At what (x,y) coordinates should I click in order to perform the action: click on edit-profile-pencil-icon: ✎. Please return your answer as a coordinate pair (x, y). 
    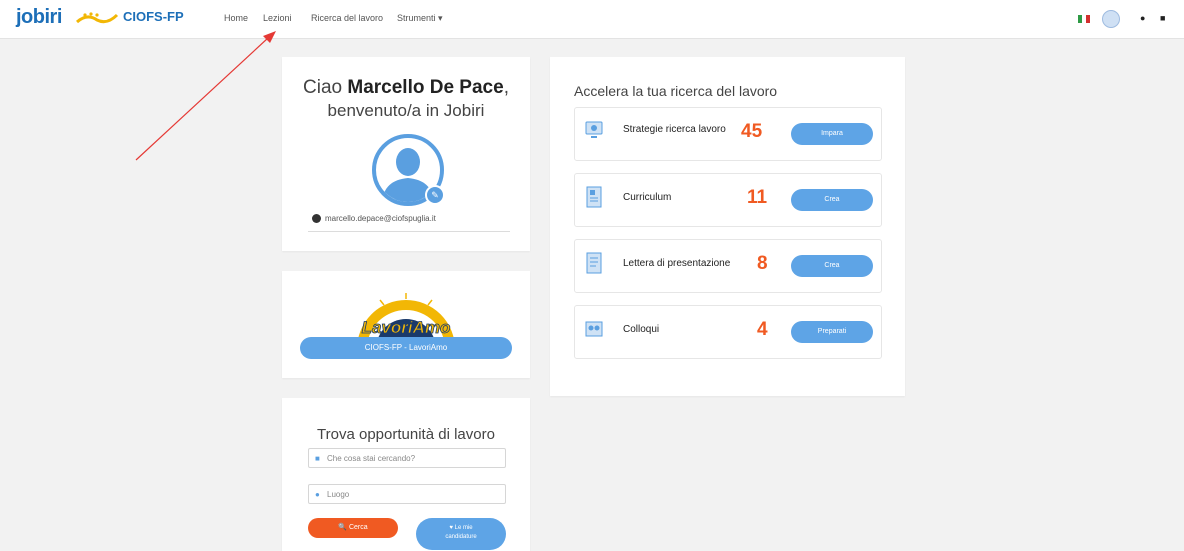
    Looking at the image, I should click on (435, 195).